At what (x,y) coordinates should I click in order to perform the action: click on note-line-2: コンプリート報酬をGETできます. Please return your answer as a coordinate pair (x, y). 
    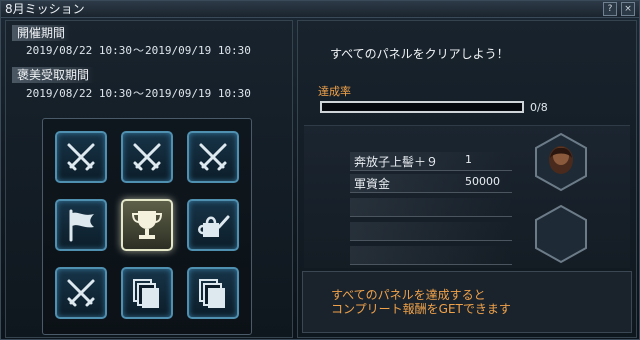
    Looking at the image, I should click on (421, 309).